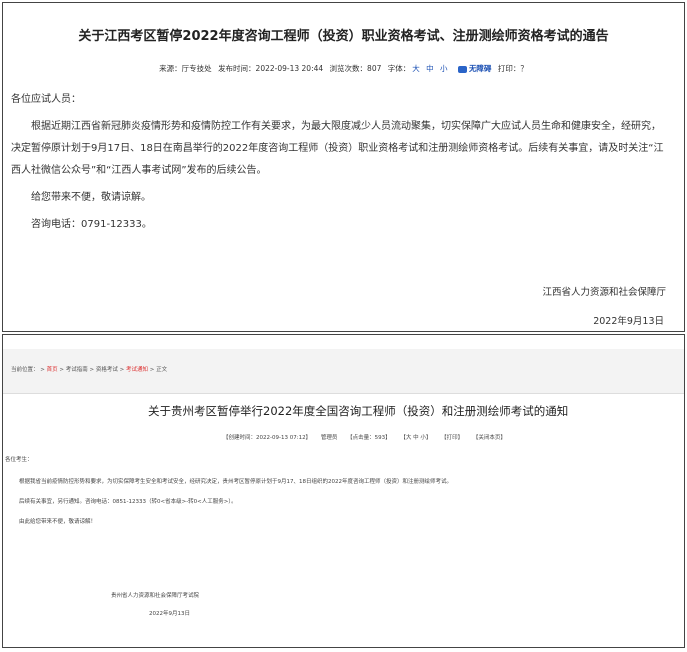 Image resolution: width=687 pixels, height=652 pixels. Describe the element at coordinates (444, 68) in the screenshot. I see `font-small-link: 小` at that location.